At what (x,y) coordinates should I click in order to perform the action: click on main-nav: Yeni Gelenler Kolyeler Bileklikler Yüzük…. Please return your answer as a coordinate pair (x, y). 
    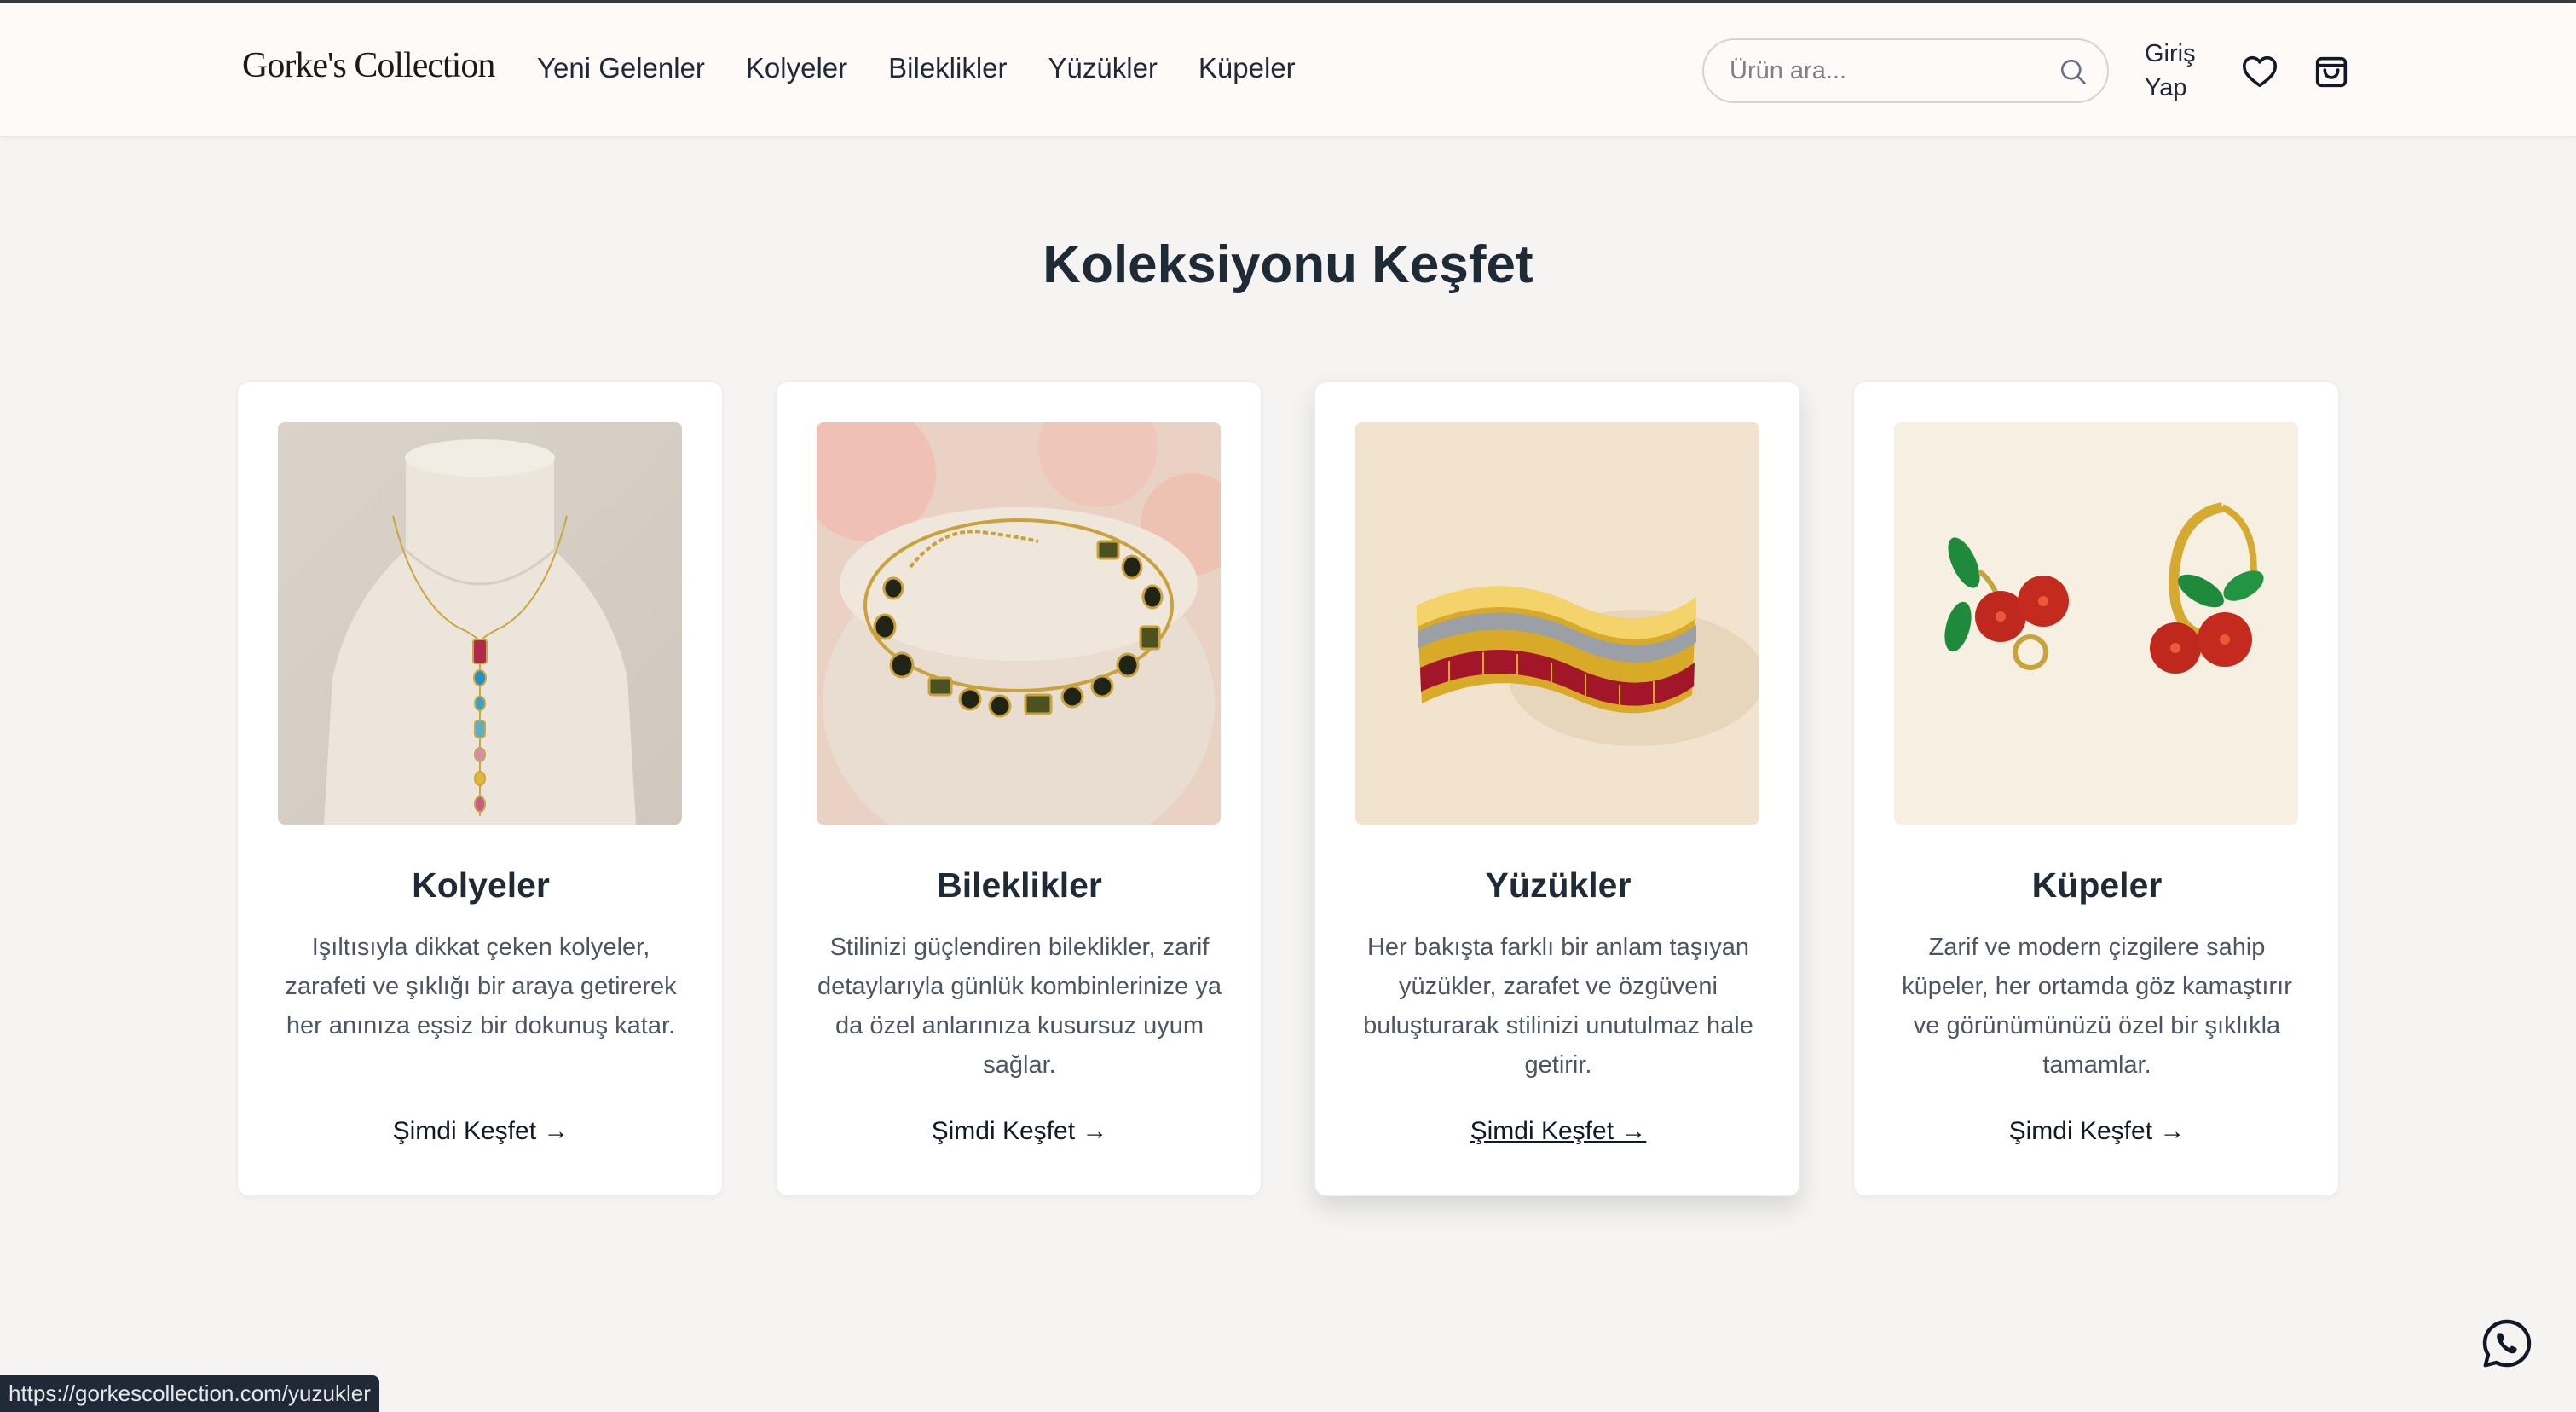
    Looking at the image, I should click on (916, 68).